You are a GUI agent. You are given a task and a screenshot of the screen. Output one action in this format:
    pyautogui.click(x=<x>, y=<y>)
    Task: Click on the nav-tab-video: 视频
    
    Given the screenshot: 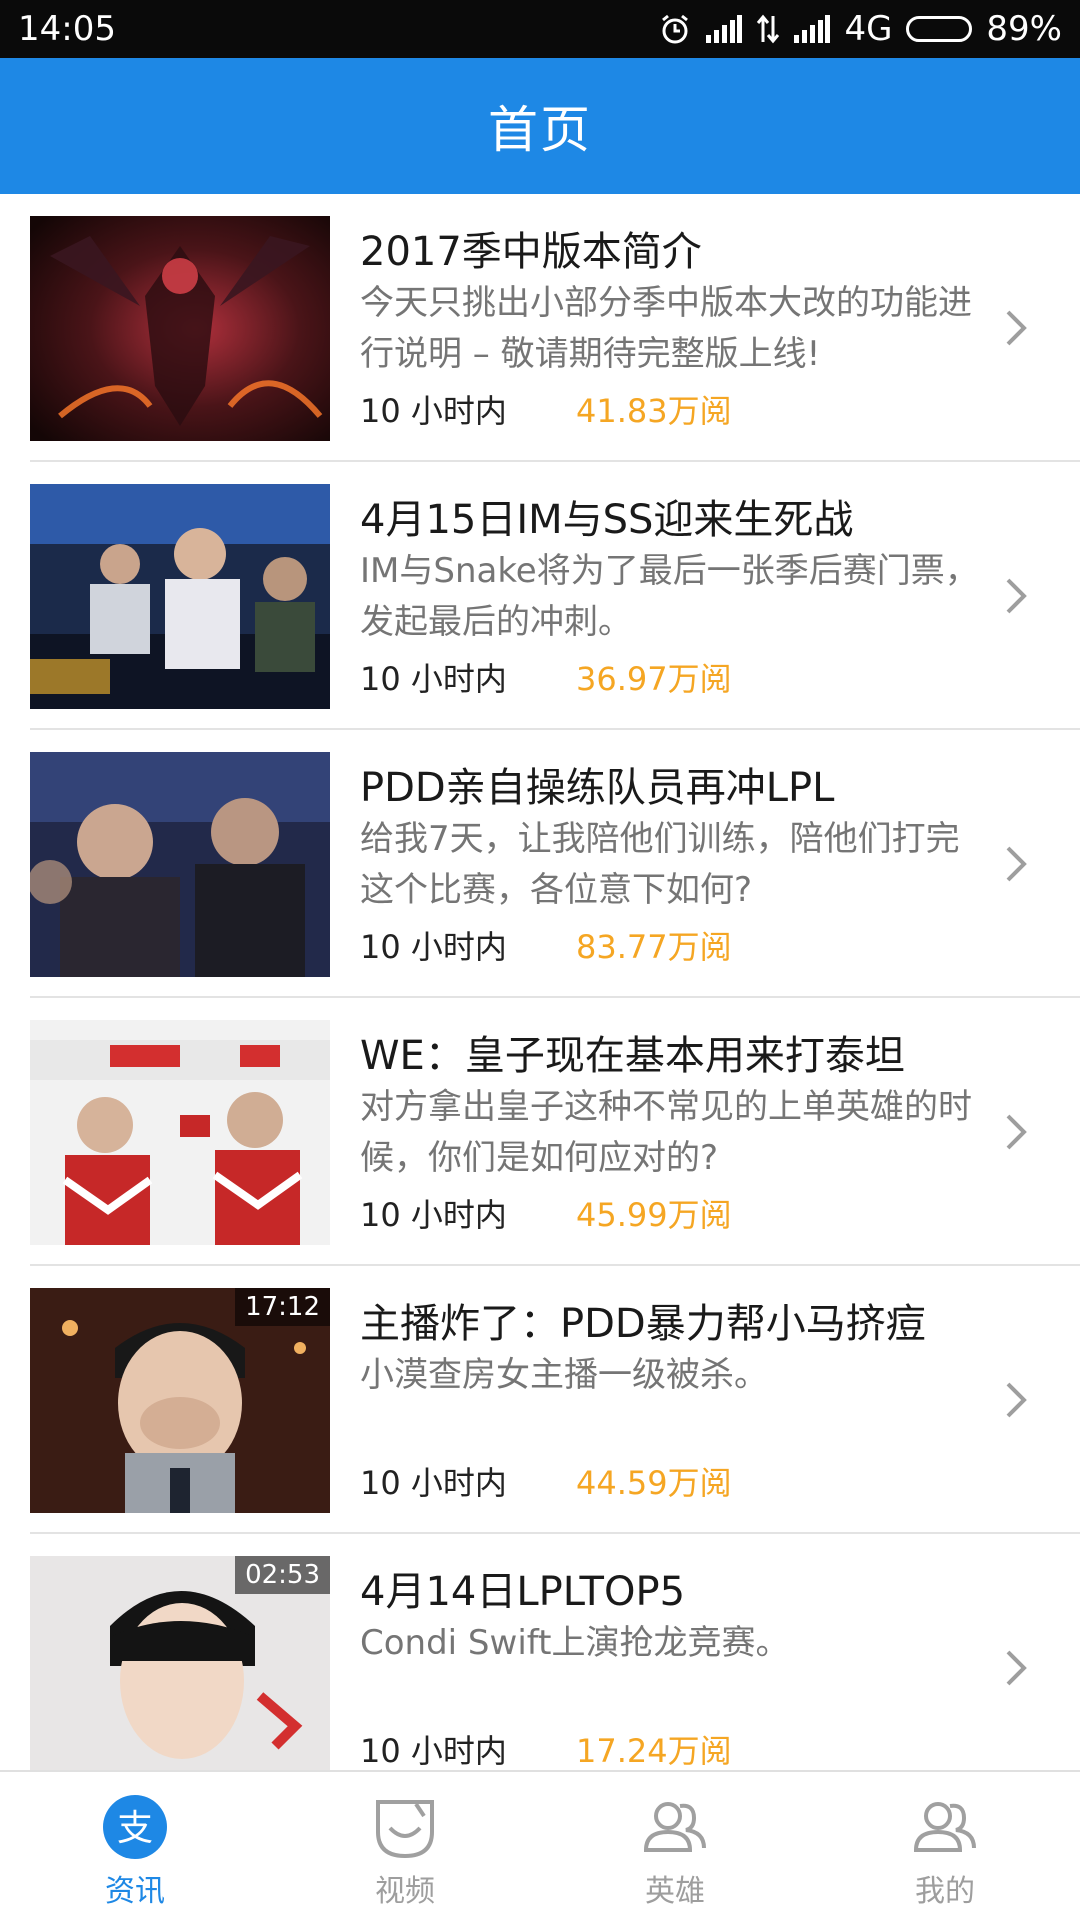 What is the action you would take?
    pyautogui.click(x=405, y=1846)
    